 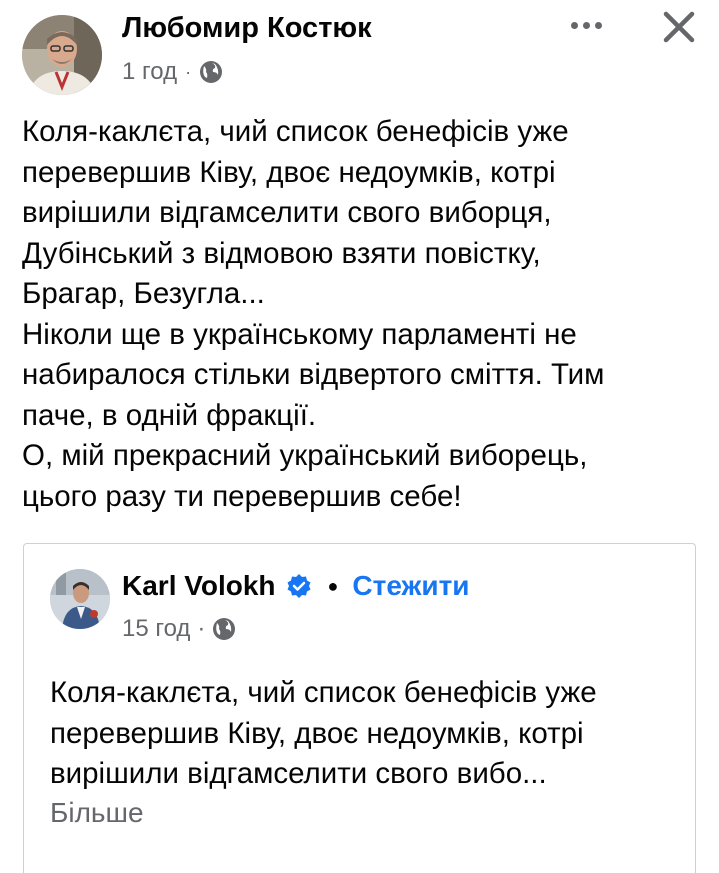 I want to click on post-meta: 1 год ·, so click(x=172, y=72).